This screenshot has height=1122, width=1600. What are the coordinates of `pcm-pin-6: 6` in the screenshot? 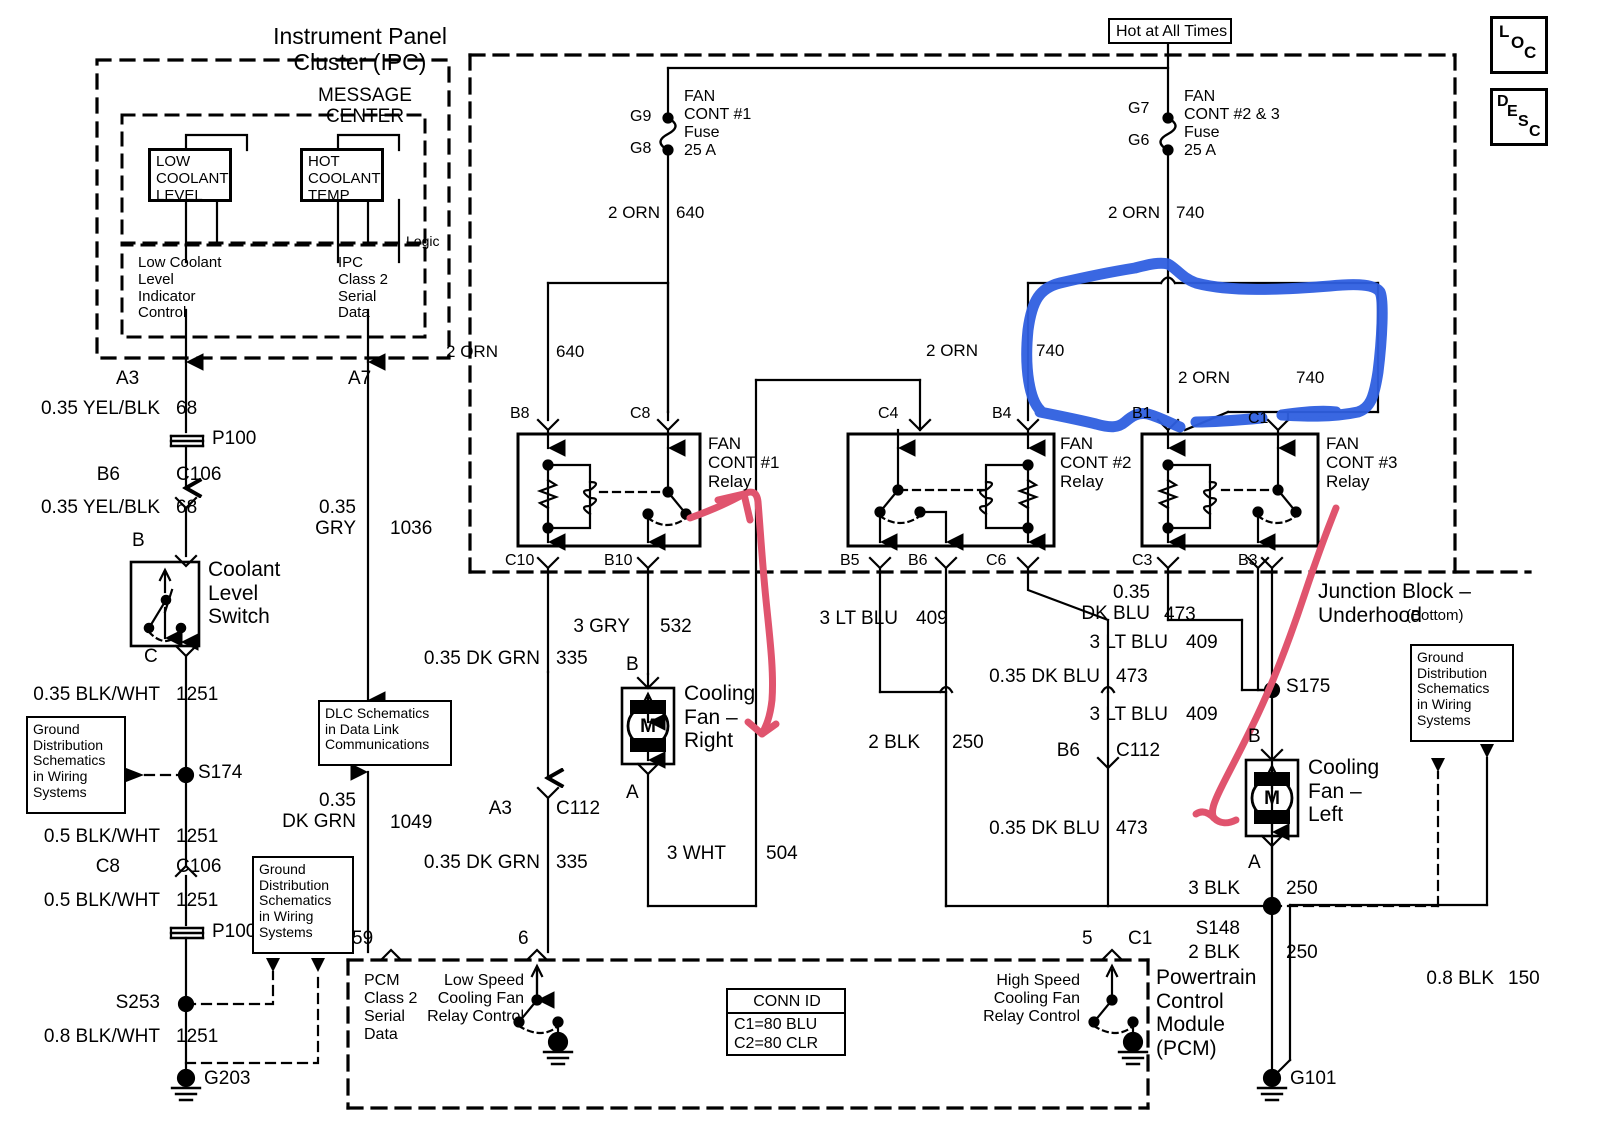 It's located at (523, 938).